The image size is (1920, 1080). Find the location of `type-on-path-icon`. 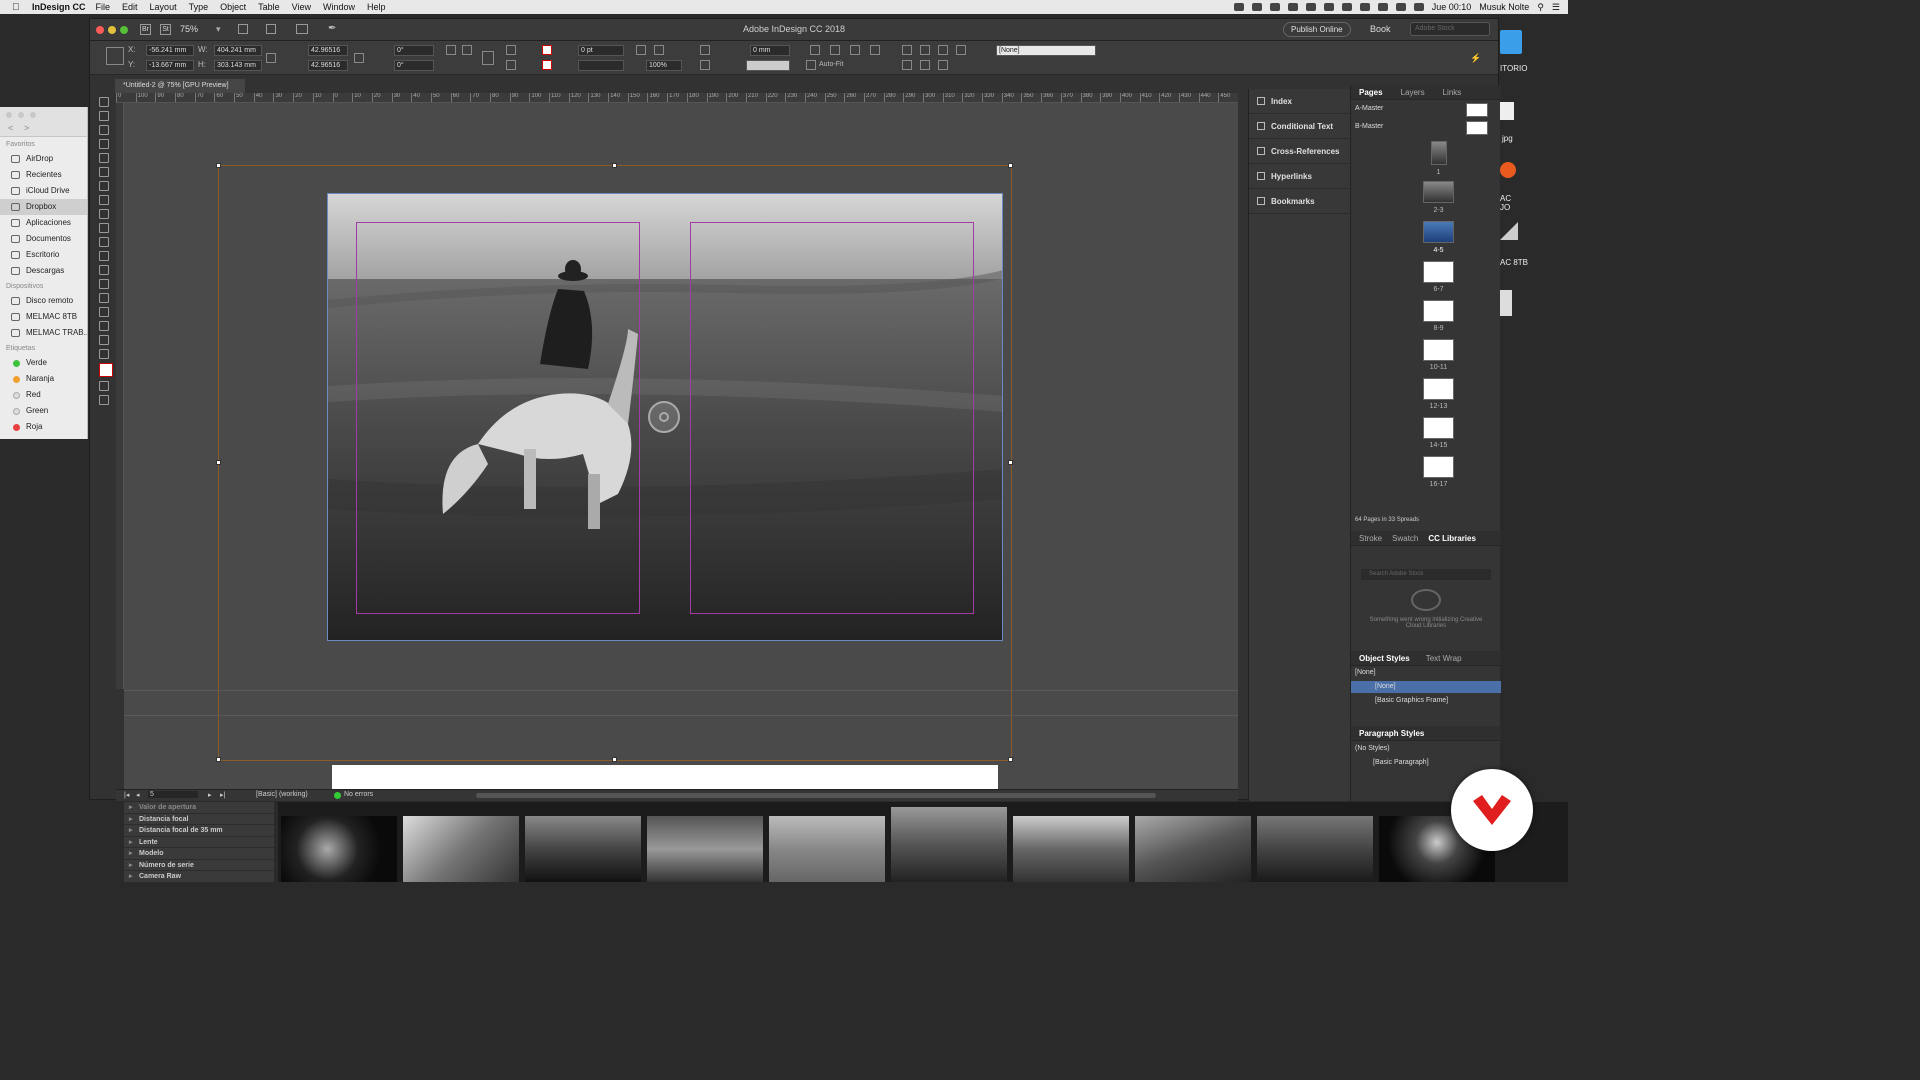

type-on-path-icon is located at coordinates (488, 58).